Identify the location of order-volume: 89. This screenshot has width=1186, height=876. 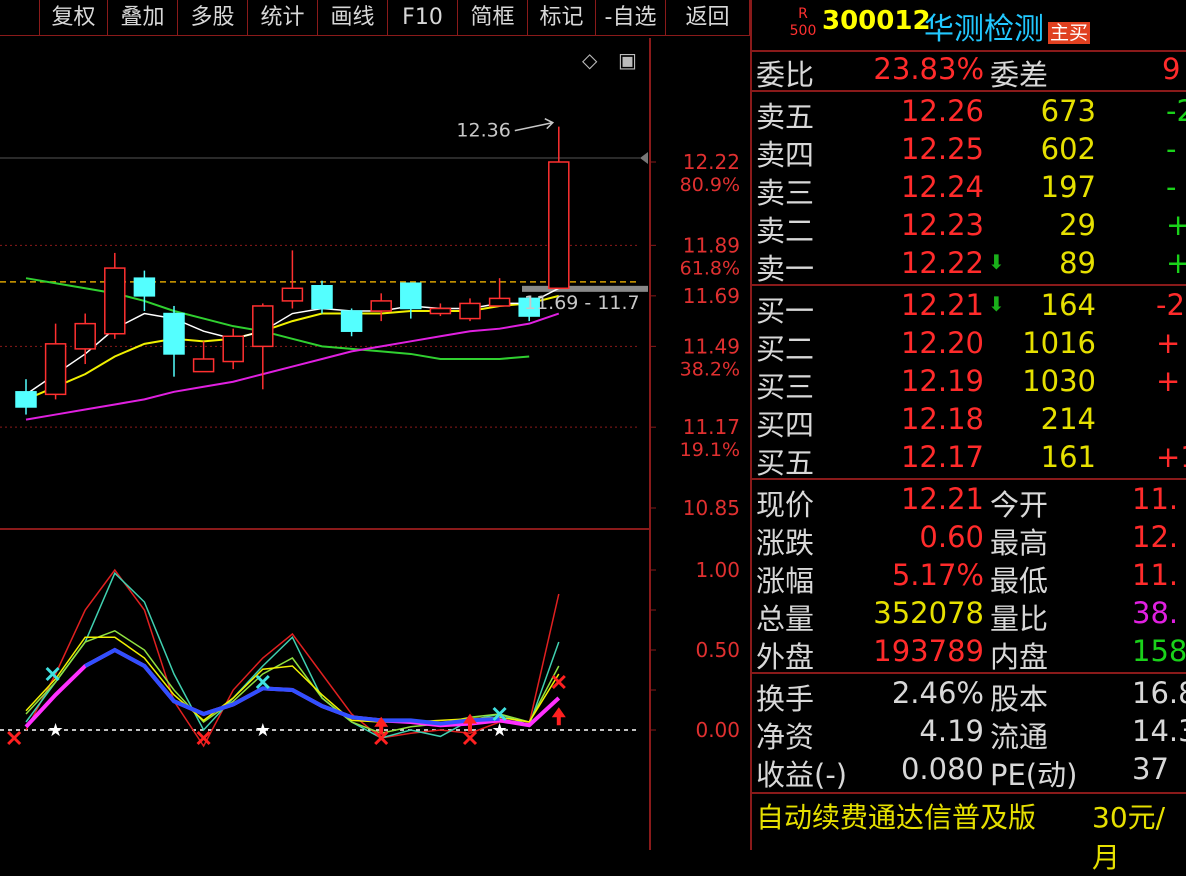
(1077, 263).